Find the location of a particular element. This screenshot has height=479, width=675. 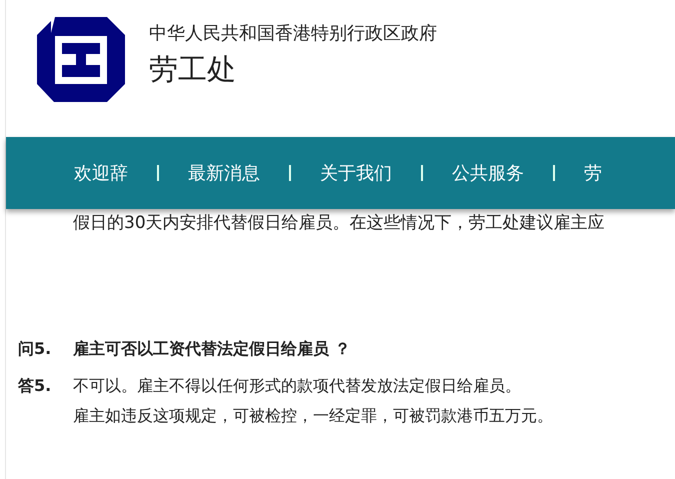

answer-label: 答5. is located at coordinates (35, 386).